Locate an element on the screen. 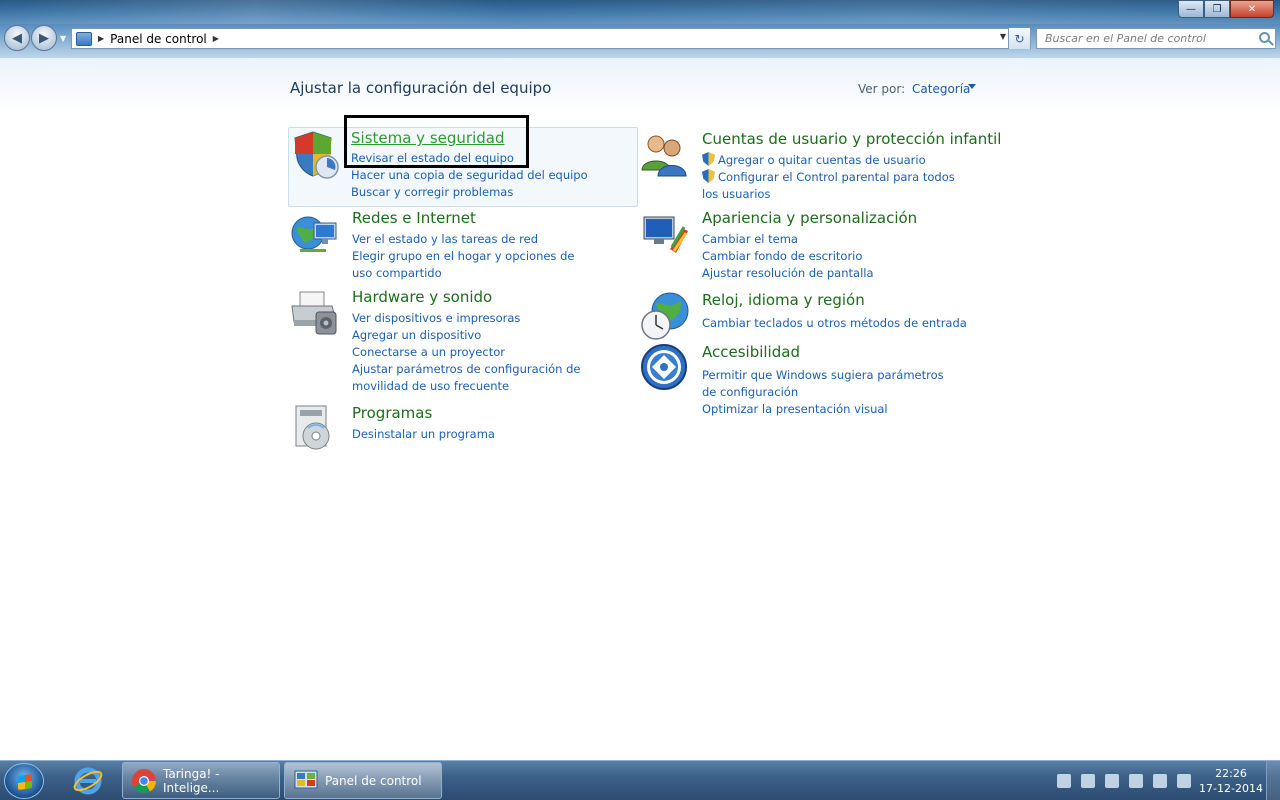 The width and height of the screenshot is (1280, 800). back-button: ◀ is located at coordinates (17, 38).